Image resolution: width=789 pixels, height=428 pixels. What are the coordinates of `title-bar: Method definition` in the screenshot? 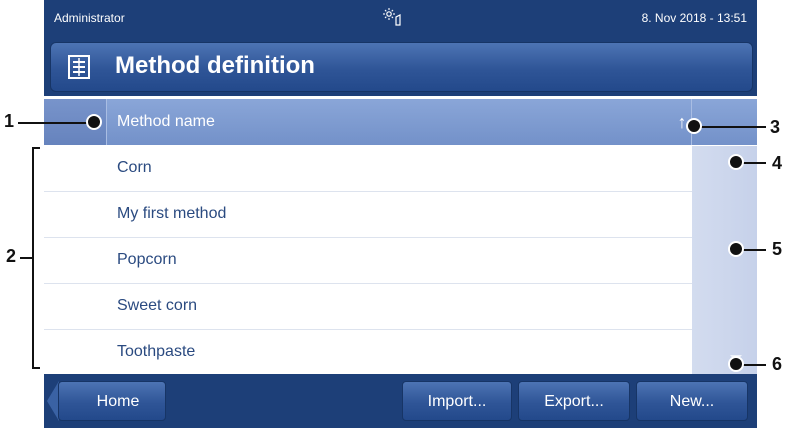 It's located at (400, 67).